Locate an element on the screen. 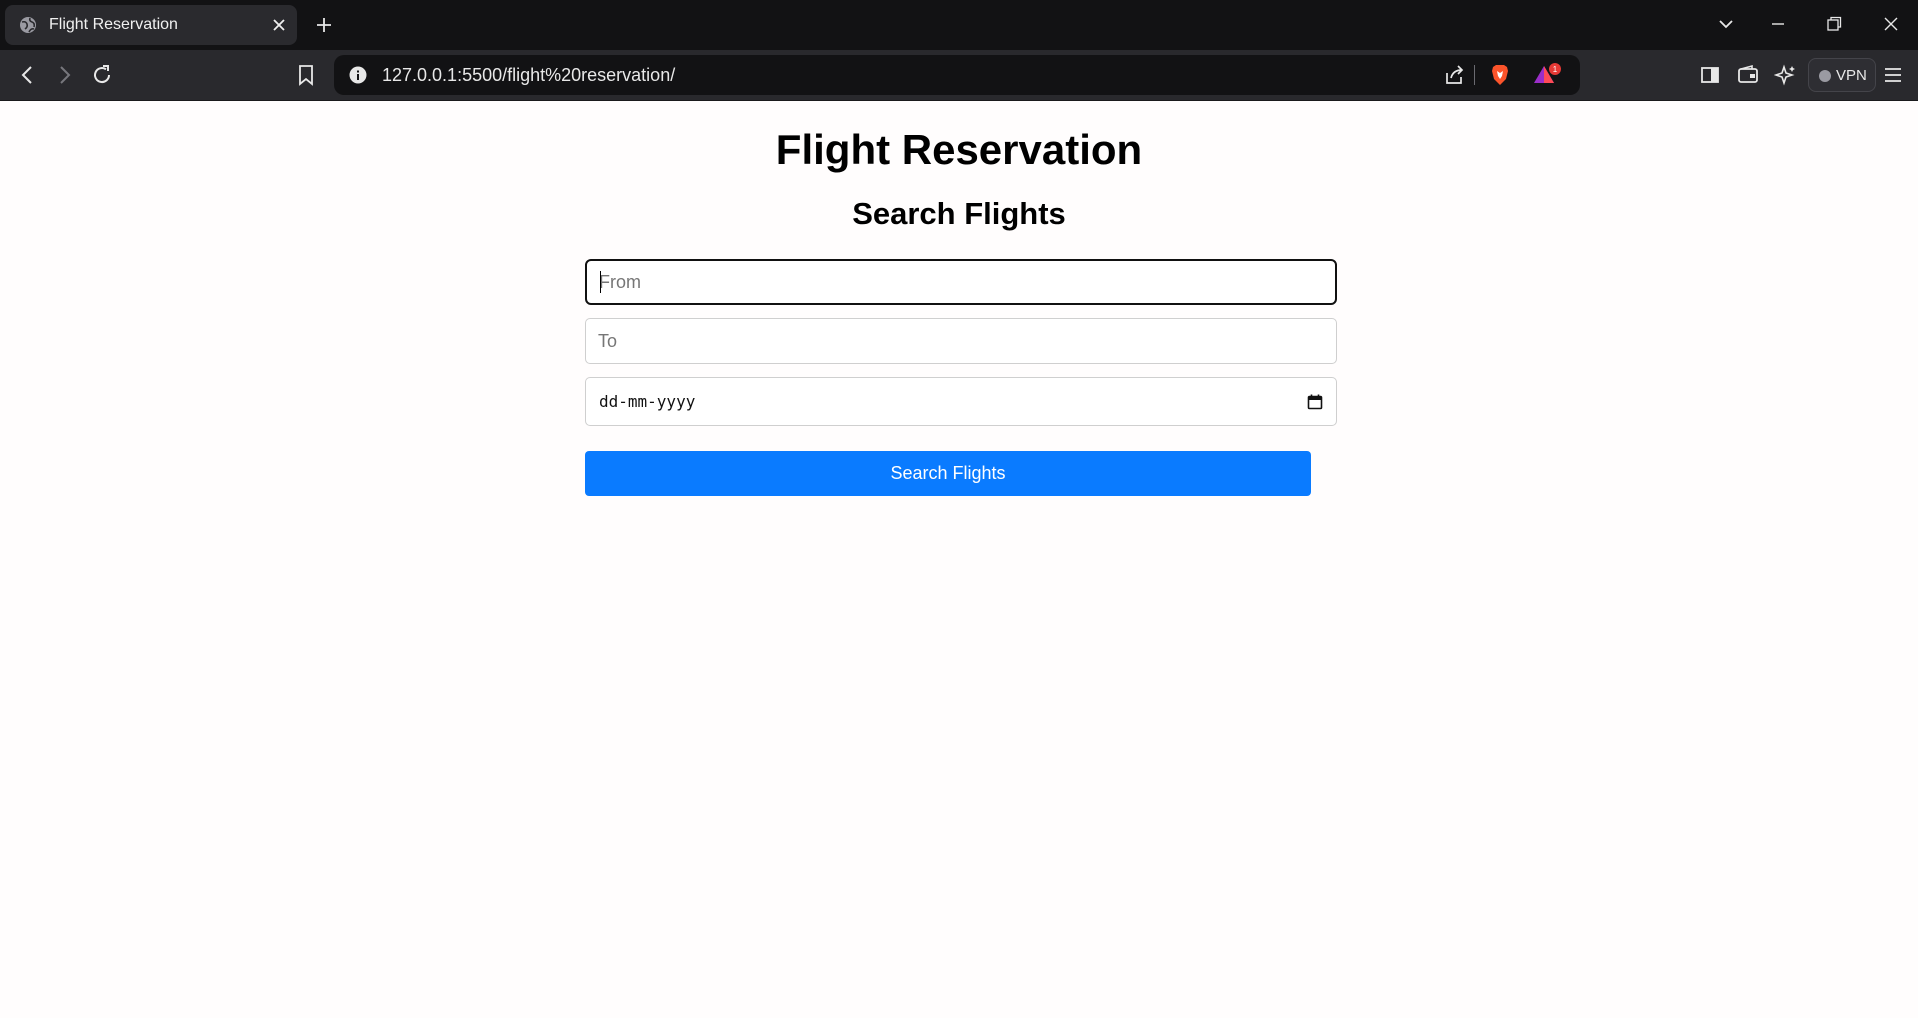 Image resolution: width=1918 pixels, height=1018 pixels. browser-tab: Flight Reservation is located at coordinates (151, 25).